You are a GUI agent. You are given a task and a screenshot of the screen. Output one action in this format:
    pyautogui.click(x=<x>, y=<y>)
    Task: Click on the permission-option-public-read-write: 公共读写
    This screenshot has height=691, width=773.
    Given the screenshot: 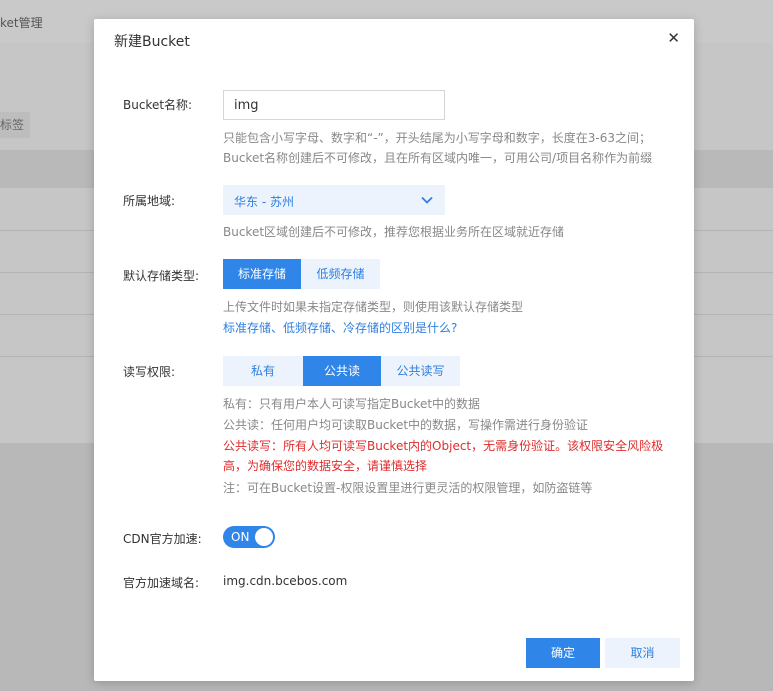 What is the action you would take?
    pyautogui.click(x=420, y=371)
    